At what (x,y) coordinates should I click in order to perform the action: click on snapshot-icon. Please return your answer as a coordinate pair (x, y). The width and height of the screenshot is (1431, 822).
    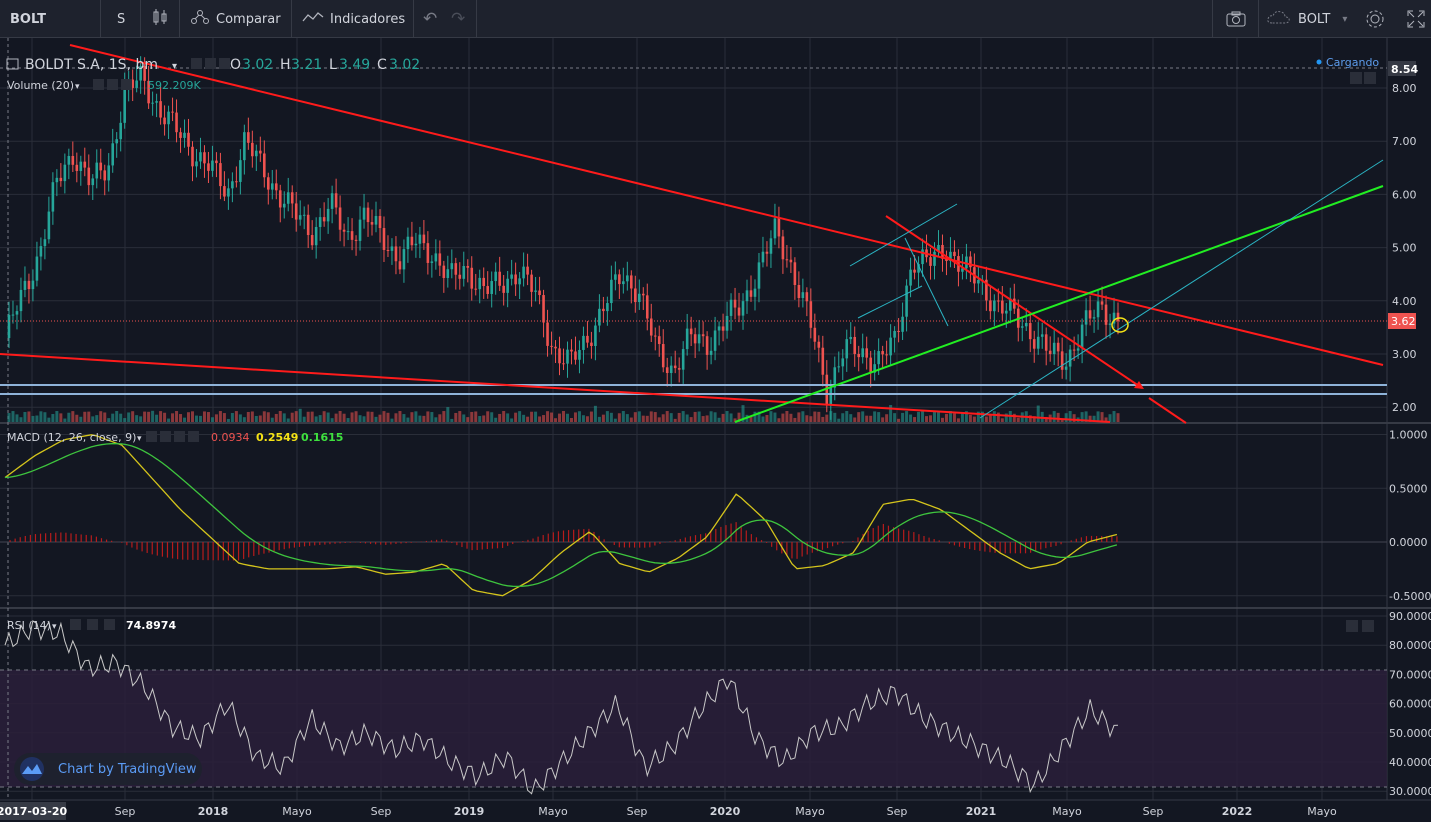
    Looking at the image, I should click on (1236, 19).